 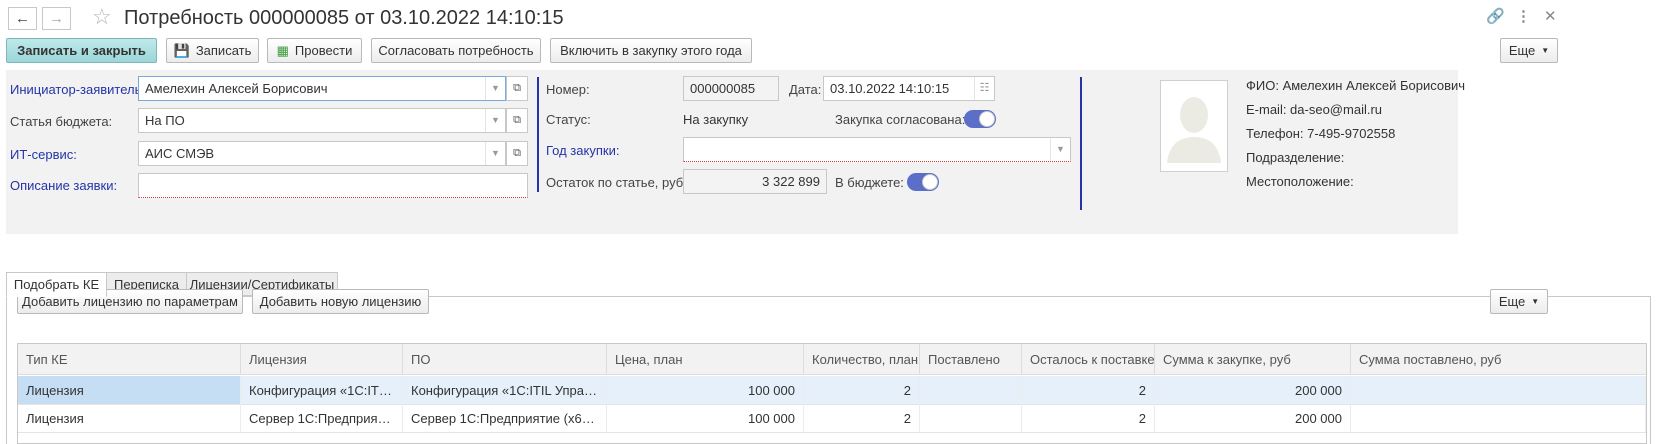 What do you see at coordinates (322, 153) in the screenshot?
I see `it-service-field: АИС СМЭВ ▼` at bounding box center [322, 153].